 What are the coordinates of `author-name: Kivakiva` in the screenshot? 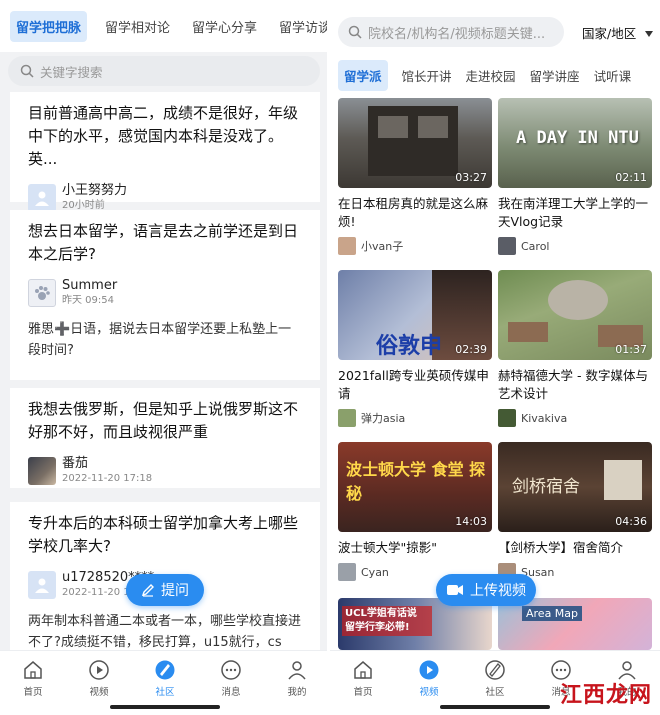 It's located at (544, 418).